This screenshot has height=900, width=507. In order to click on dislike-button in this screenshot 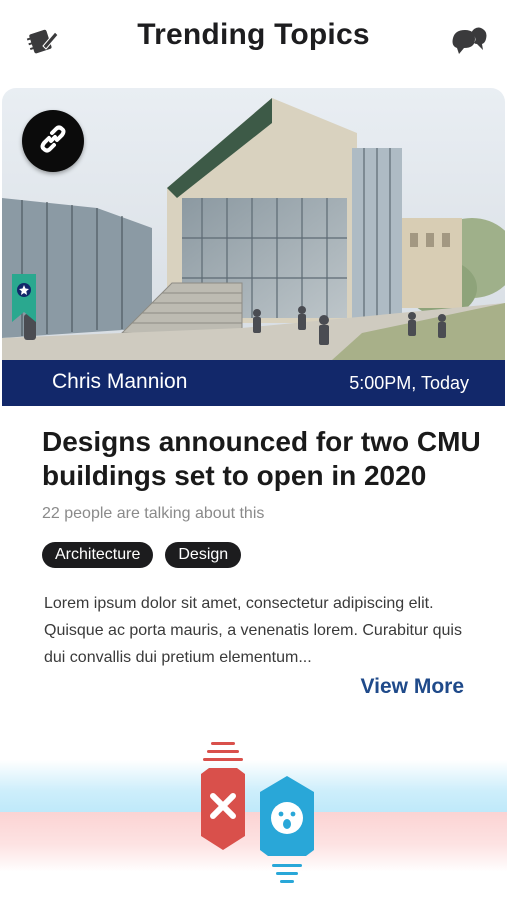, I will do `click(223, 796)`.